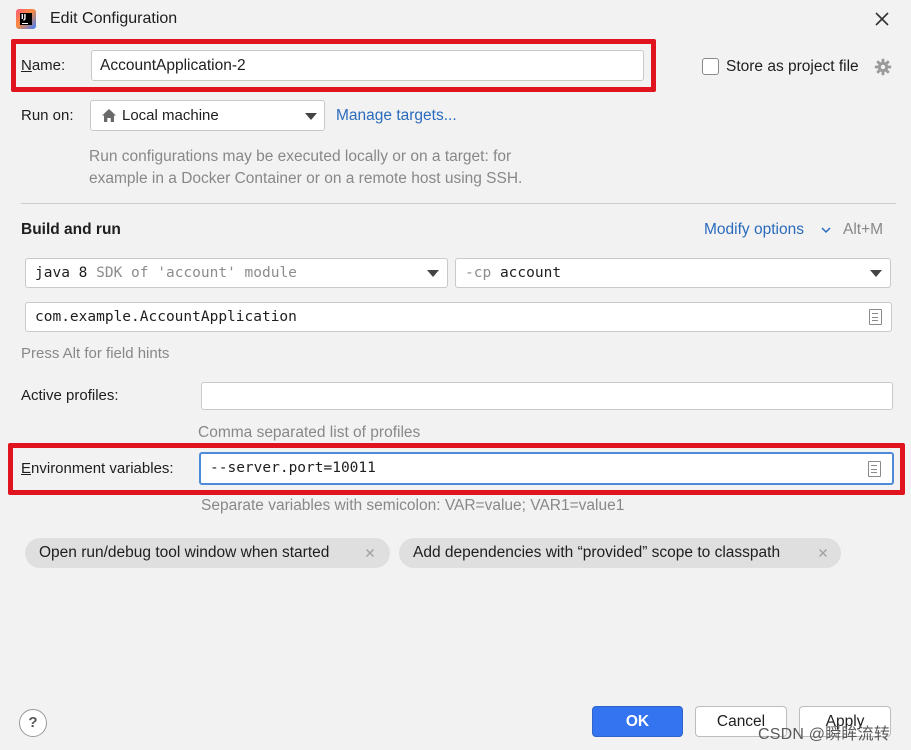 Image resolution: width=911 pixels, height=750 pixels. What do you see at coordinates (196, 273) in the screenshot?
I see `jdk-detail: SDK of 'account' module` at bounding box center [196, 273].